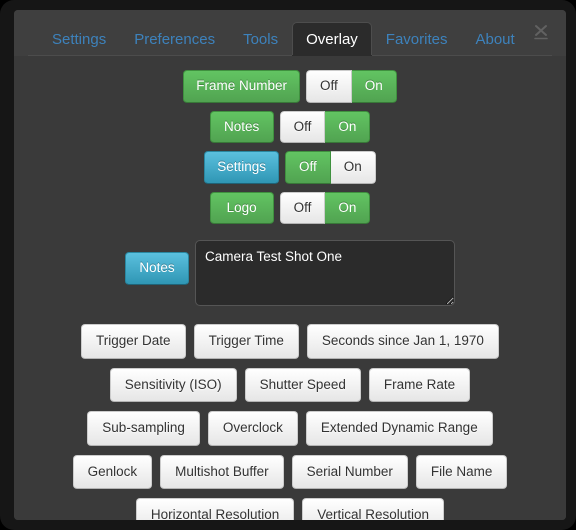 This screenshot has height=530, width=576. Describe the element at coordinates (215, 509) in the screenshot. I see `field-button-horizontal-resolution: Horizontal Resolution` at that location.